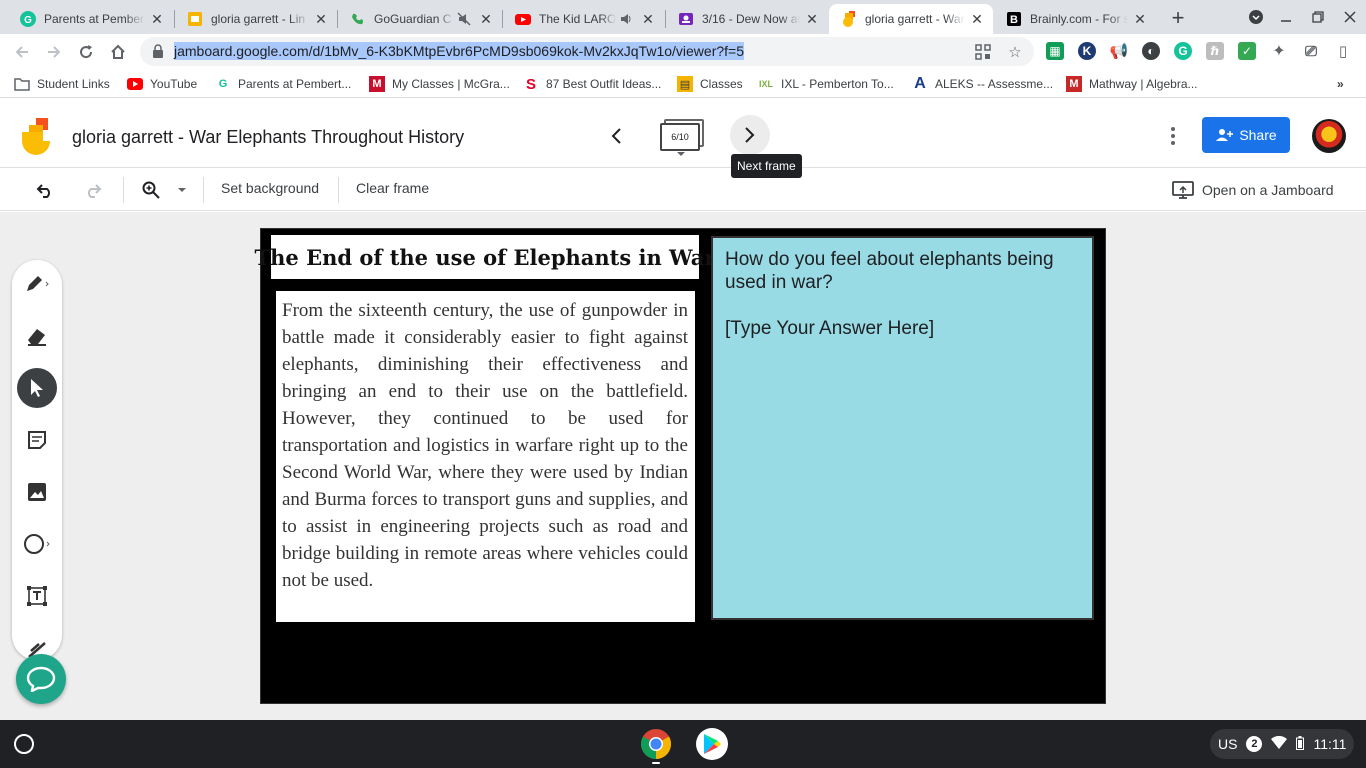 This screenshot has width=1366, height=768. Describe the element at coordinates (1178, 17) in the screenshot. I see `new-tab-button: +` at that location.